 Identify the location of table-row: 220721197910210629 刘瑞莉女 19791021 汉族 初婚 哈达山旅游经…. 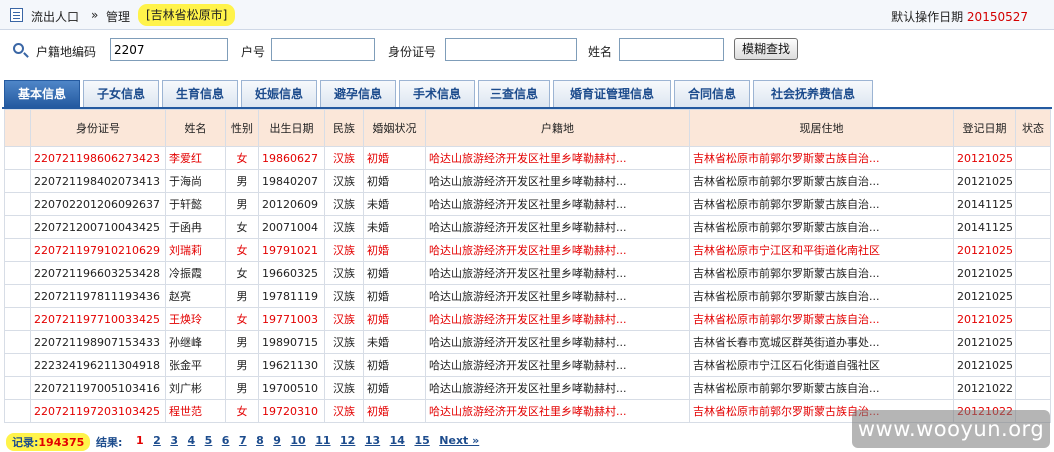
(527, 250).